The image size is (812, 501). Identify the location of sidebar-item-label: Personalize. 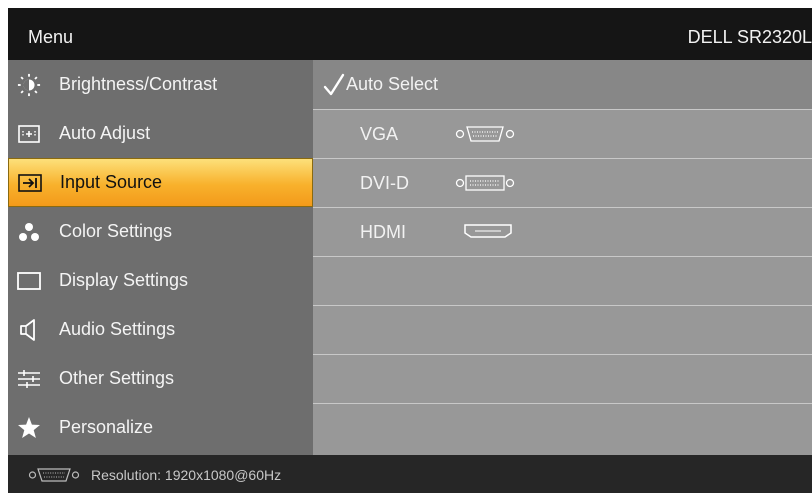
(106, 427).